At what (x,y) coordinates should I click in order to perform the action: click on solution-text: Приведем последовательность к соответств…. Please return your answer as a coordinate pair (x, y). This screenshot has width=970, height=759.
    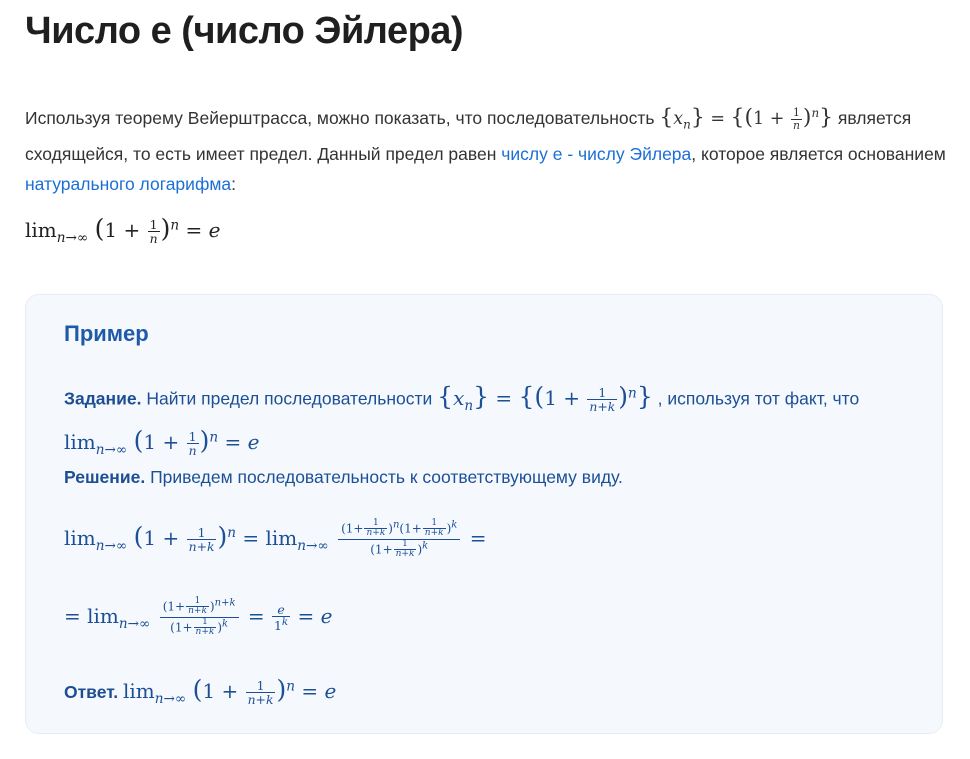
    Looking at the image, I should click on (386, 477).